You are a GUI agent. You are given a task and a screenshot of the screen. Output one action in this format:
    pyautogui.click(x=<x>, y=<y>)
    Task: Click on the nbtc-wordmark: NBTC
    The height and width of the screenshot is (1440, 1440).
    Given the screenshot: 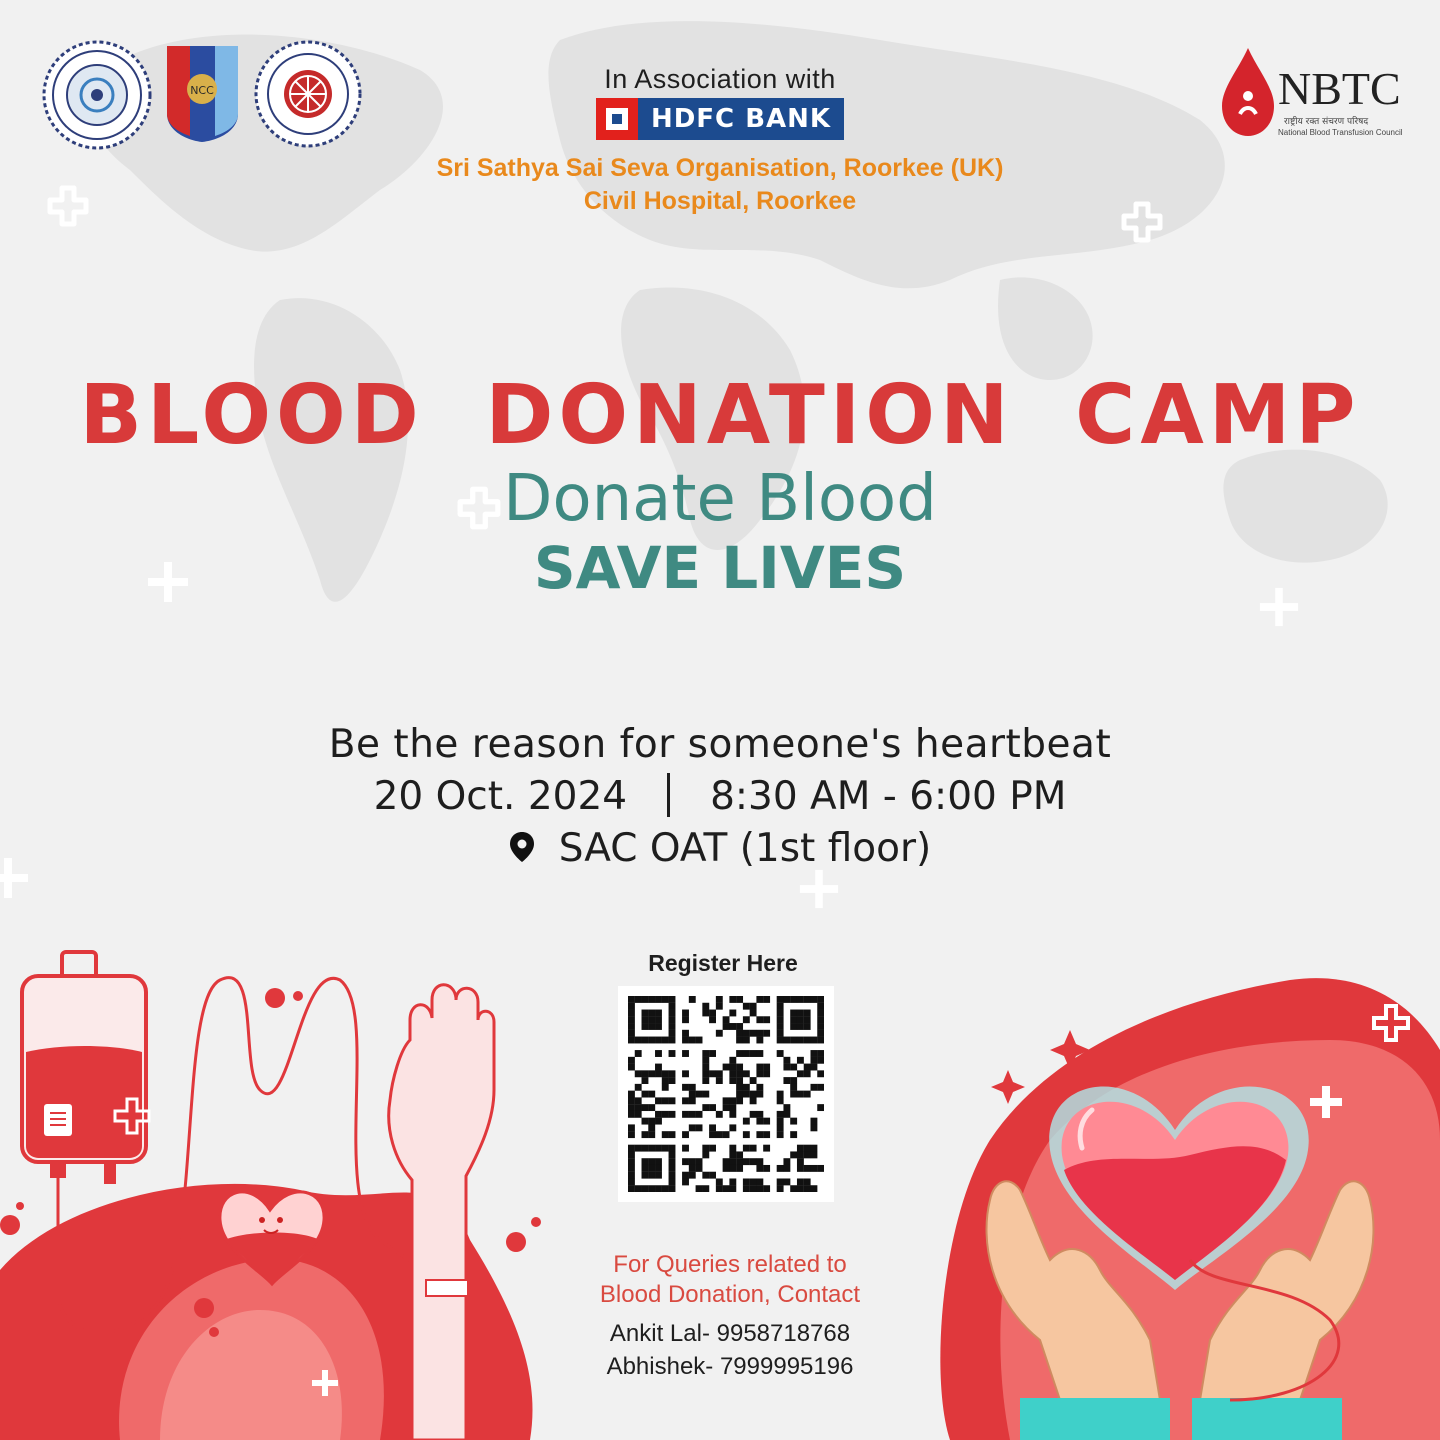 What is the action you would take?
    pyautogui.click(x=1339, y=88)
    